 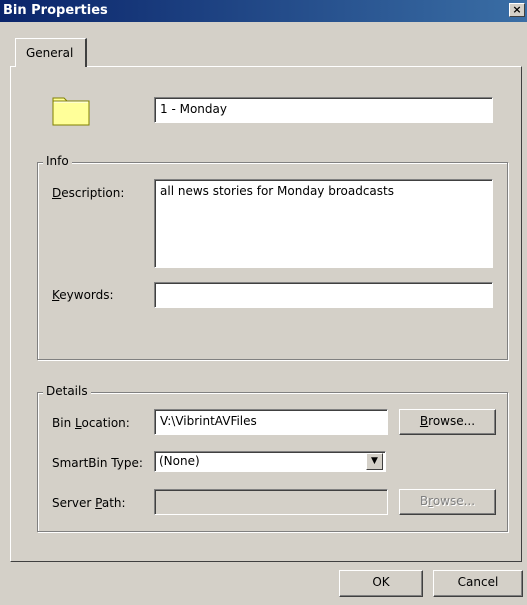 I want to click on folder-icon, so click(x=71, y=111).